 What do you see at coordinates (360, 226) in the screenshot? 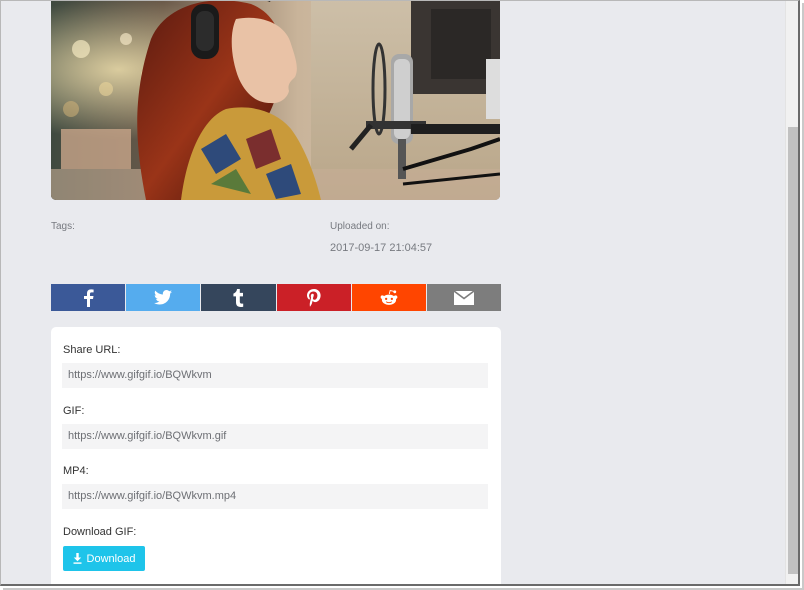
I see `uploaded-label: Uploaded on:` at bounding box center [360, 226].